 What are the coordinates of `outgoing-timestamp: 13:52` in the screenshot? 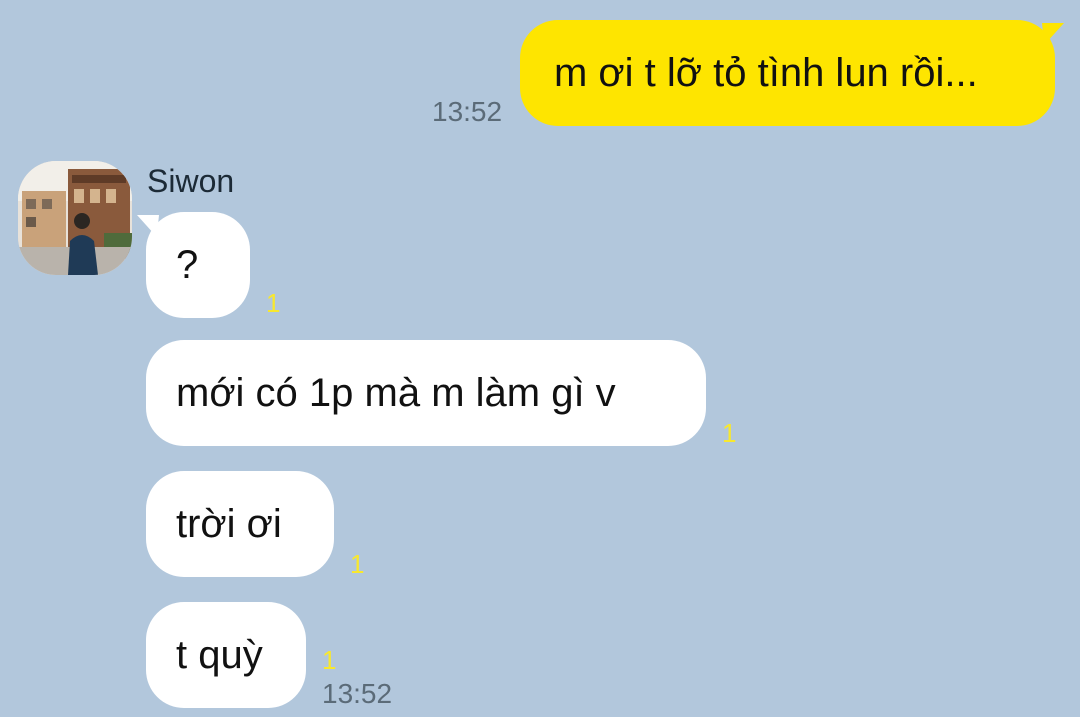 It's located at (467, 111).